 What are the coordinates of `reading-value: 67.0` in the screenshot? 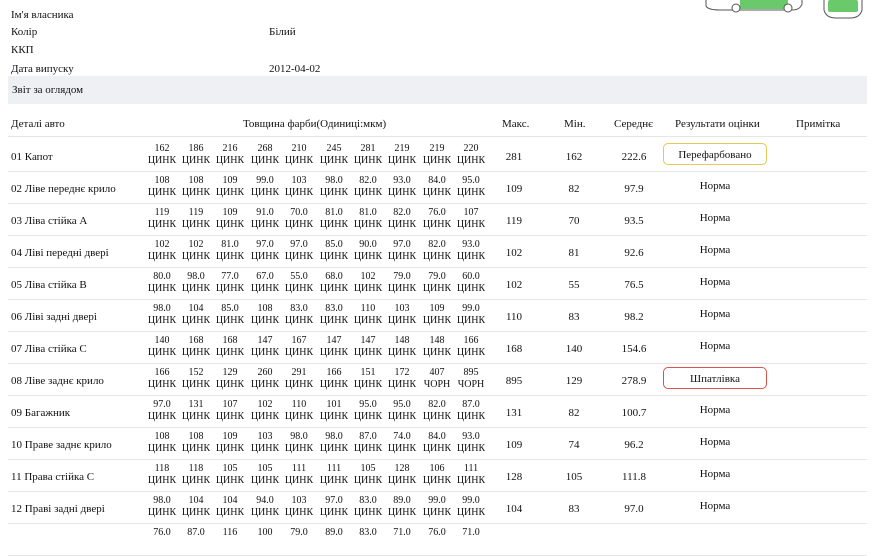 It's located at (265, 276).